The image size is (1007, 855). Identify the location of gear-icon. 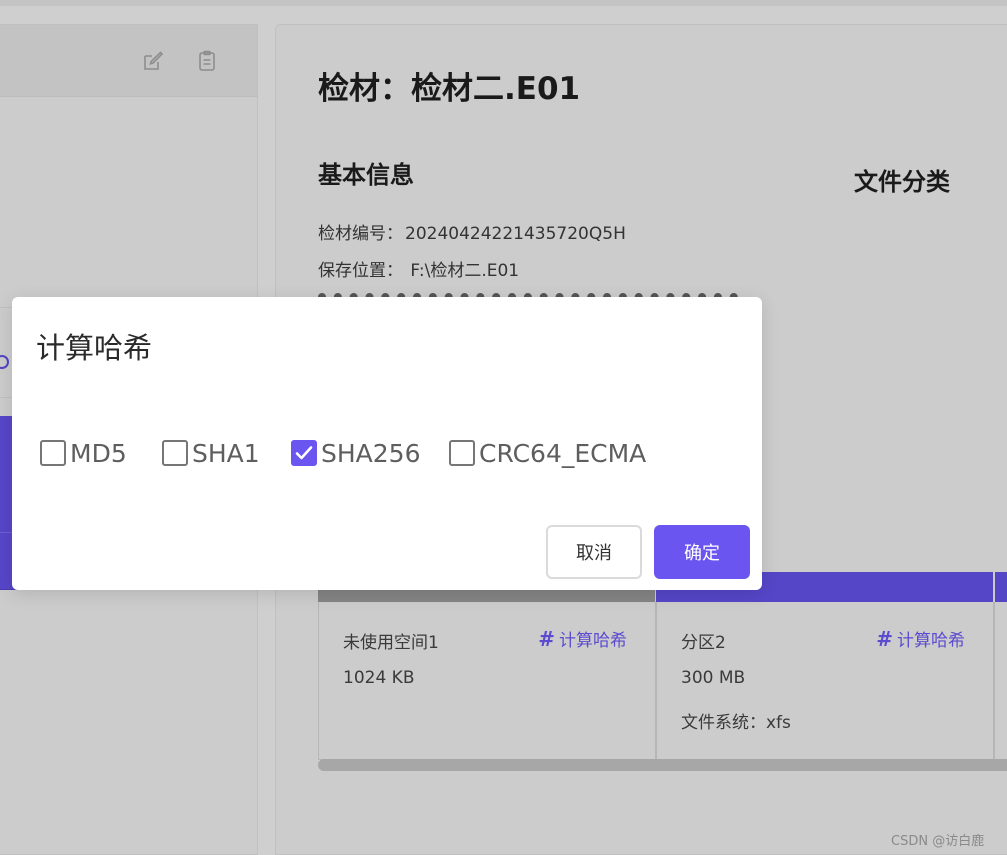
(6, 364).